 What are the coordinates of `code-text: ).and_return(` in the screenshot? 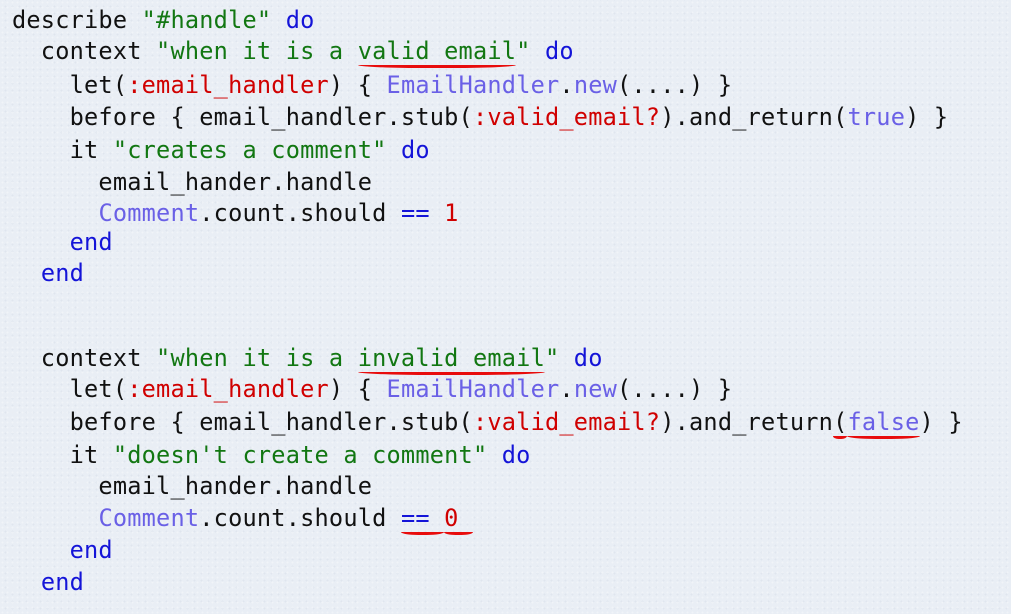 It's located at (754, 117).